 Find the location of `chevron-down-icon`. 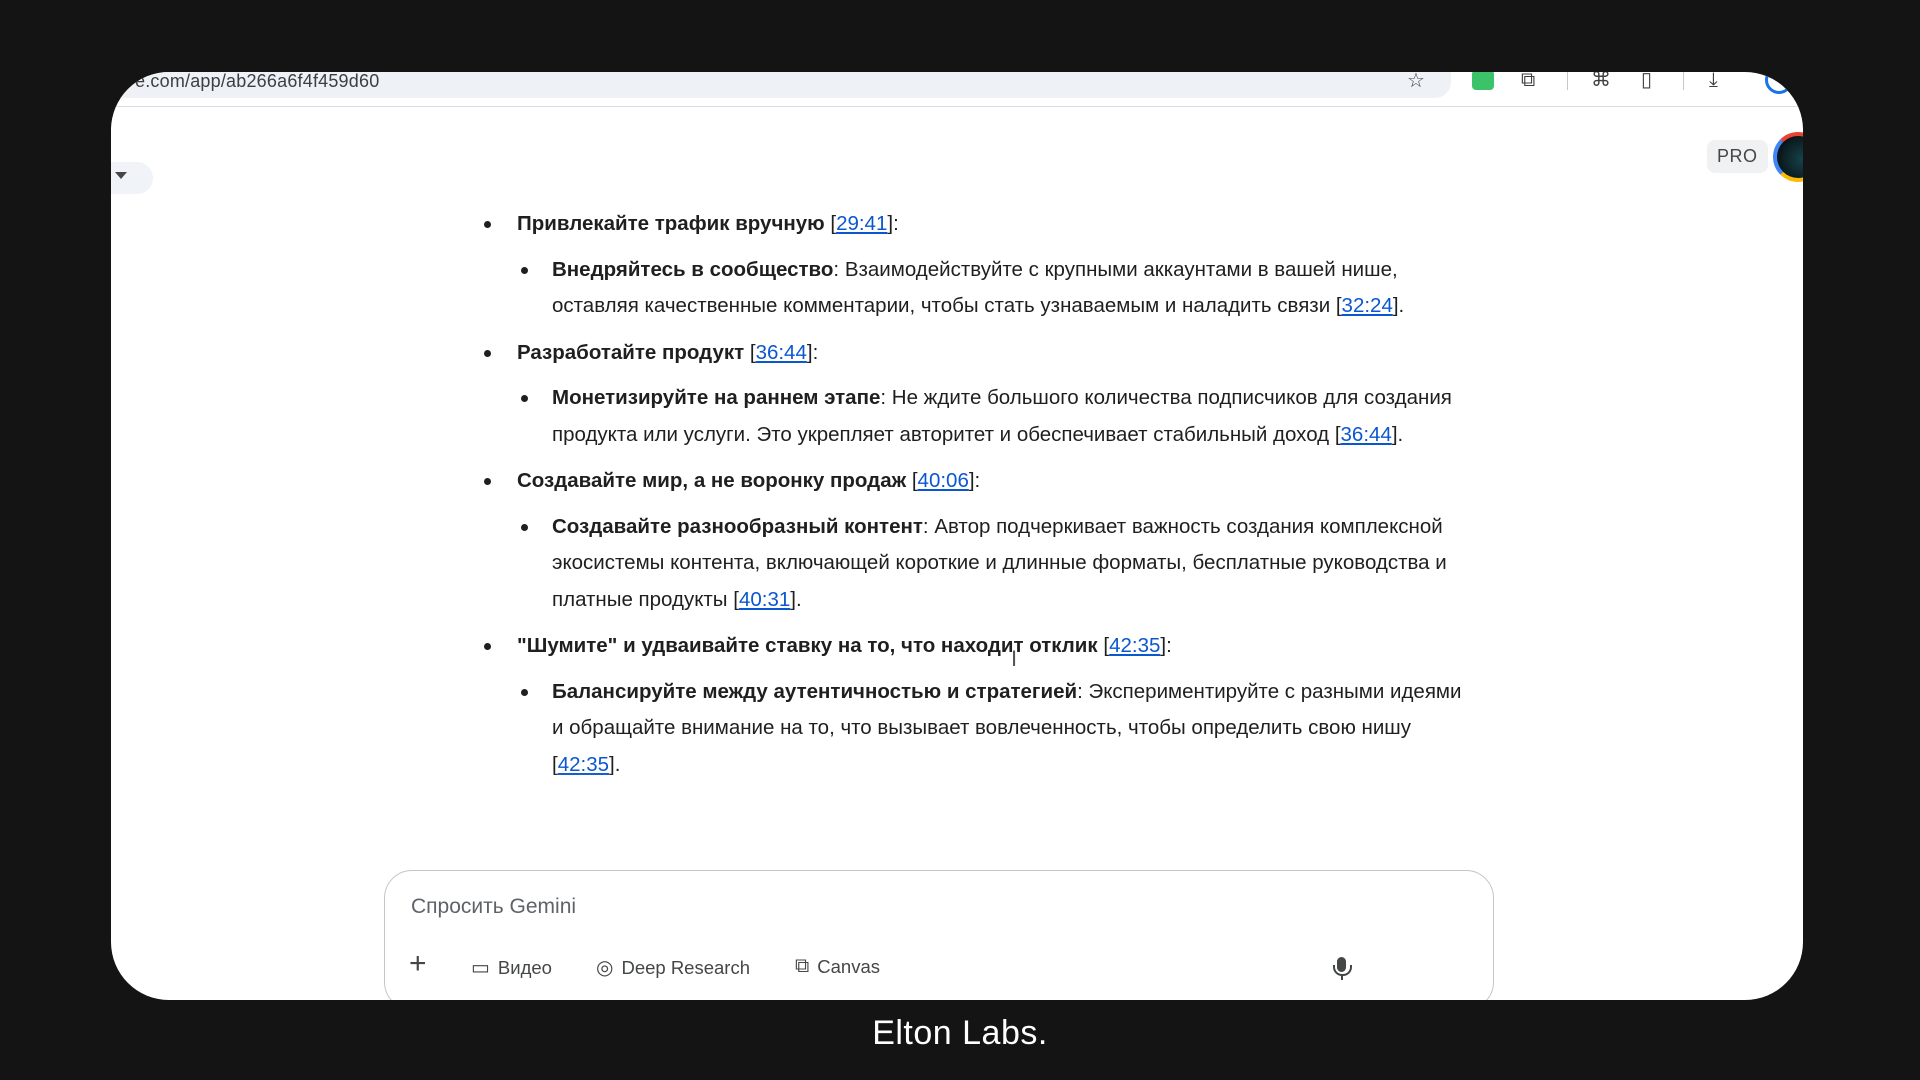

chevron-down-icon is located at coordinates (121, 175).